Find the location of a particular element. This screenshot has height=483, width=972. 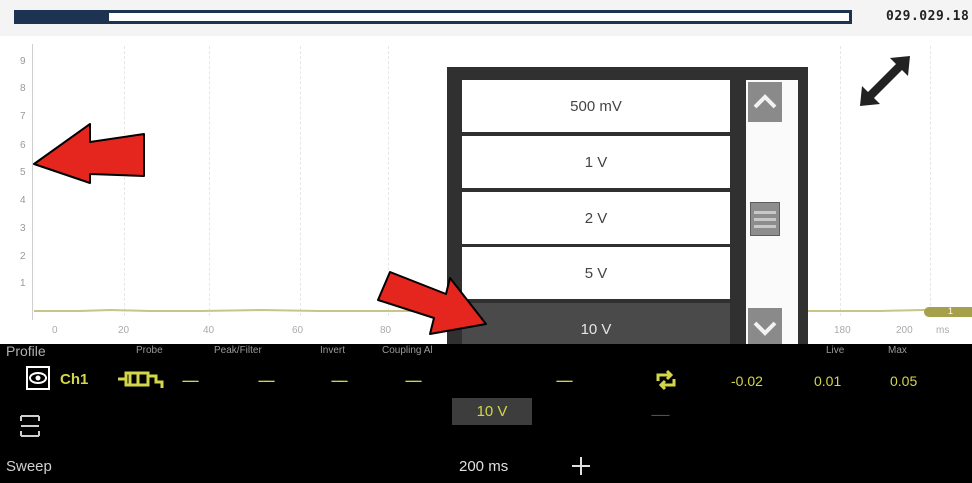

y-tick-label: 7 is located at coordinates (23, 116).